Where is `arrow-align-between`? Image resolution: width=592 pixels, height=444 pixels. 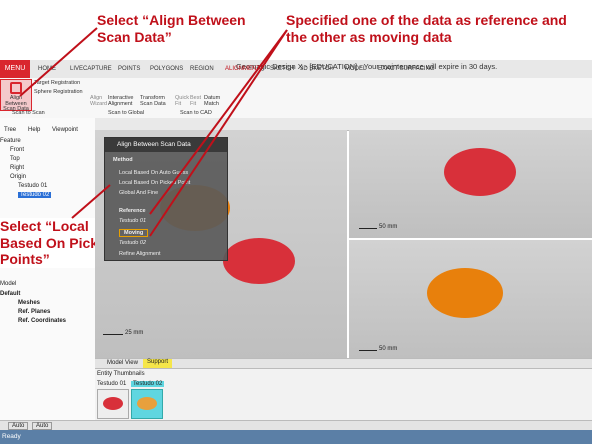
arrow-align-between is located at coordinates (58, 62).